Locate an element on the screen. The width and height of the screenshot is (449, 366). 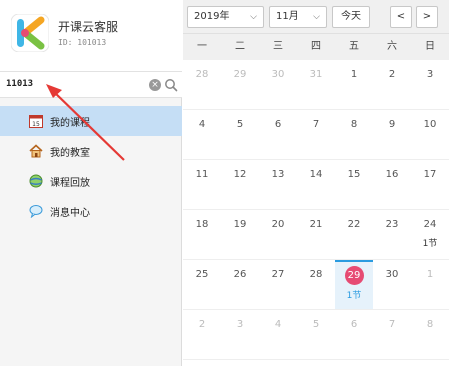
day-number: 16 is located at coordinates (392, 174).